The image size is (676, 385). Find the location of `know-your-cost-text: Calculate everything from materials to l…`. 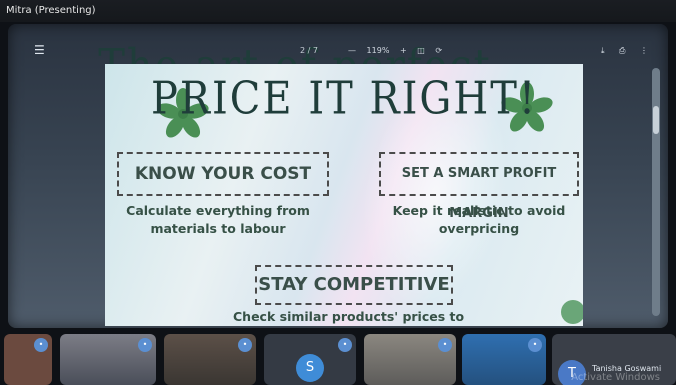

know-your-cost-text: Calculate everything from materials to l… is located at coordinates (218, 219).